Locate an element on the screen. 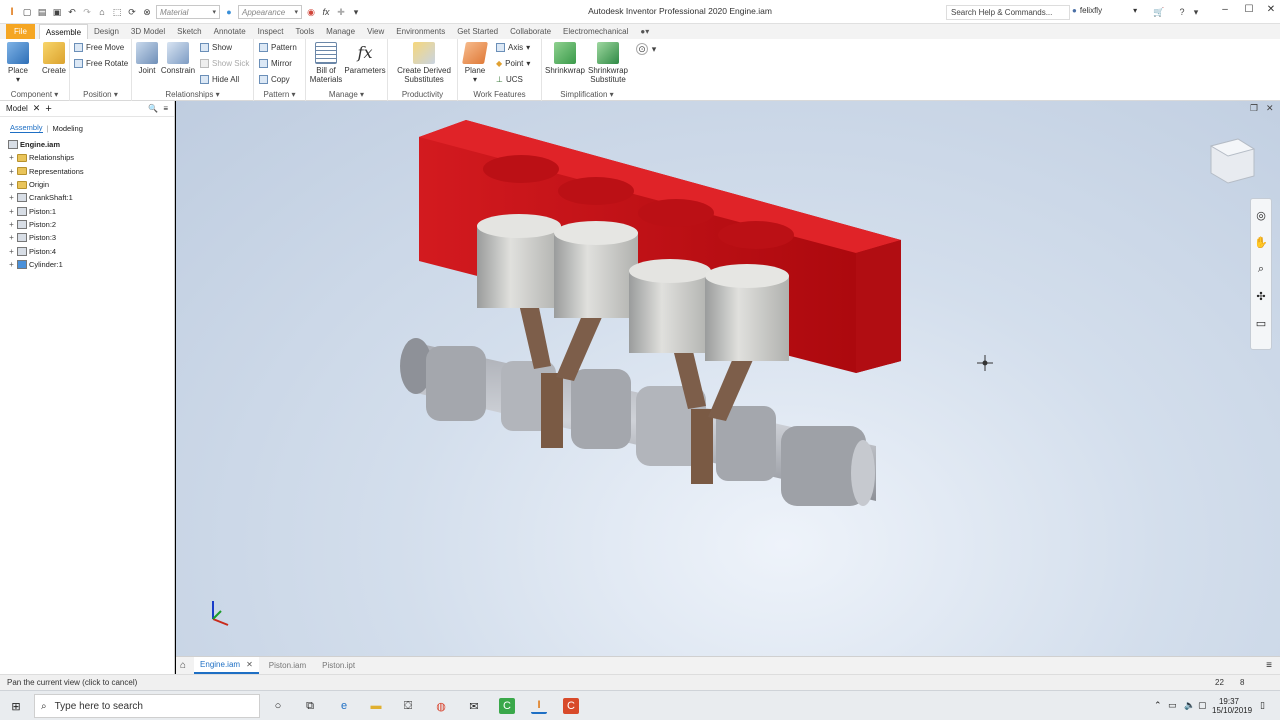 This screenshot has height=720, width=1280. tree-node: + Cylinder:1 is located at coordinates (91, 264).